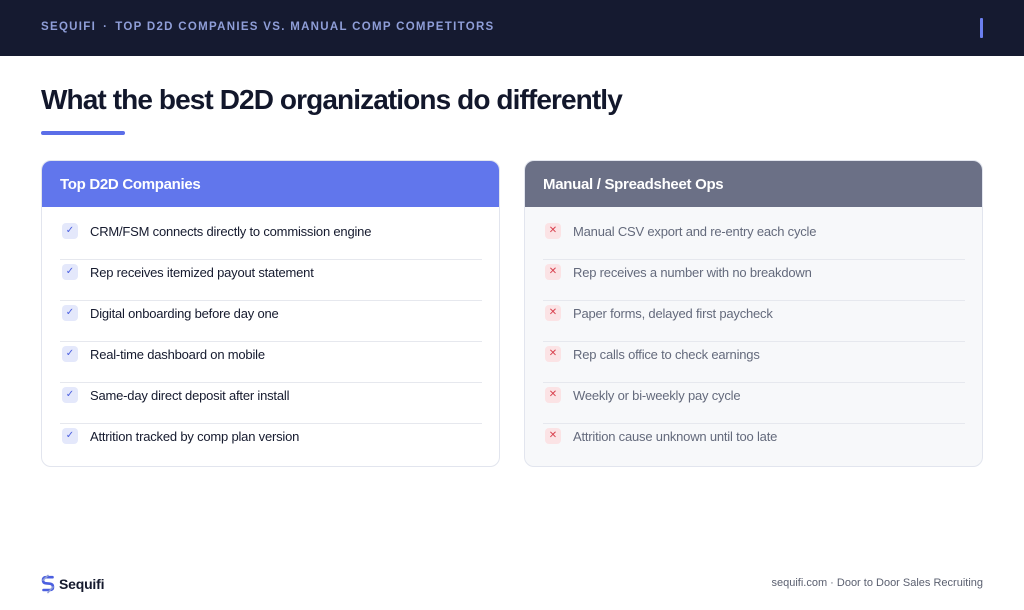 The height and width of the screenshot is (610, 1024). I want to click on list-item-text: Rep receives itemized payout statement, so click(202, 272).